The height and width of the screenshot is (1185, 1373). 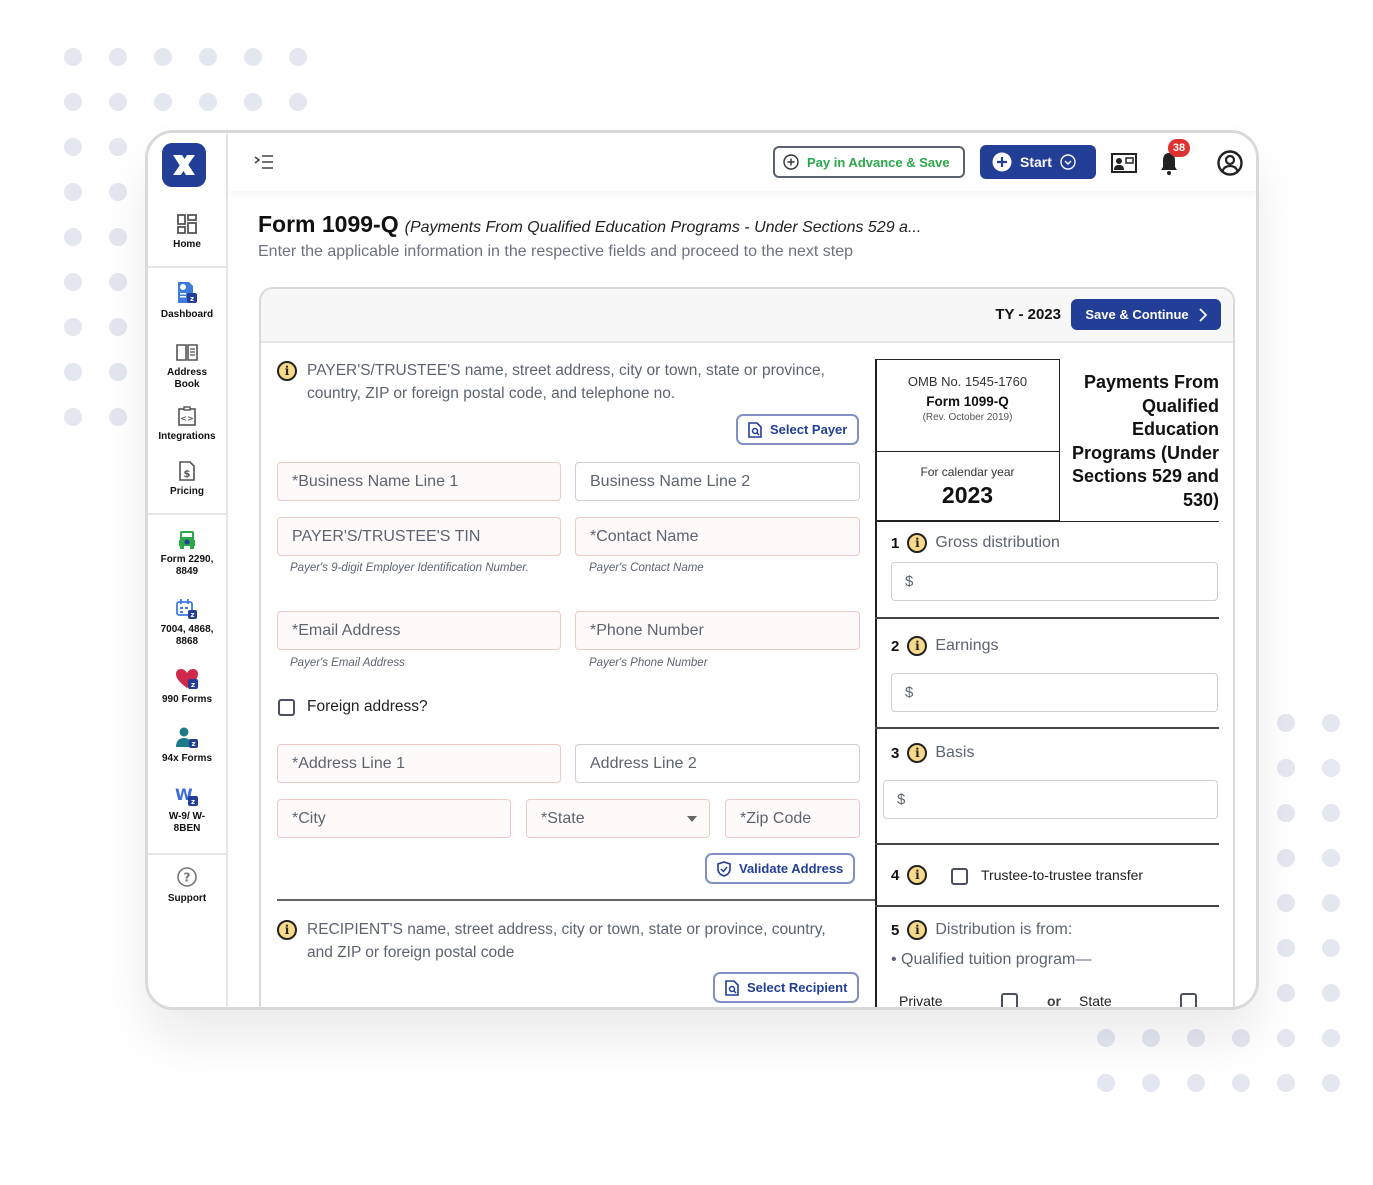 I want to click on sidebar-item-home: Home, so click(x=187, y=232).